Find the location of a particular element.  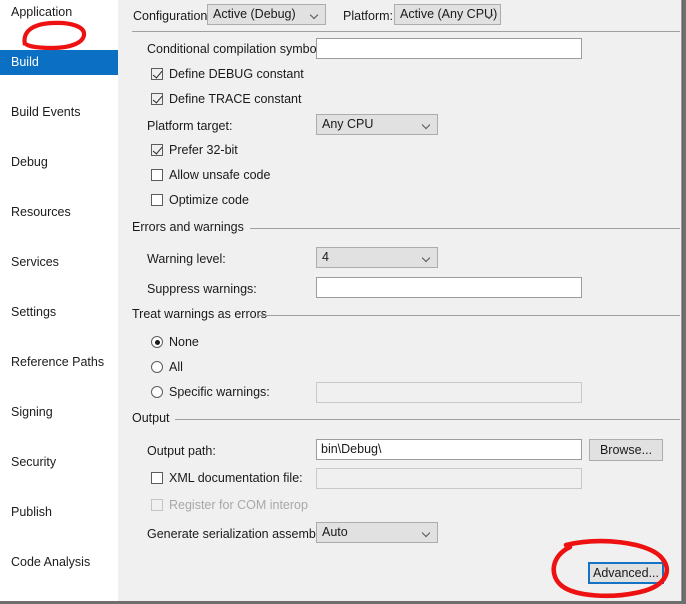

sidebar-item-debug: Debug is located at coordinates (59, 162).